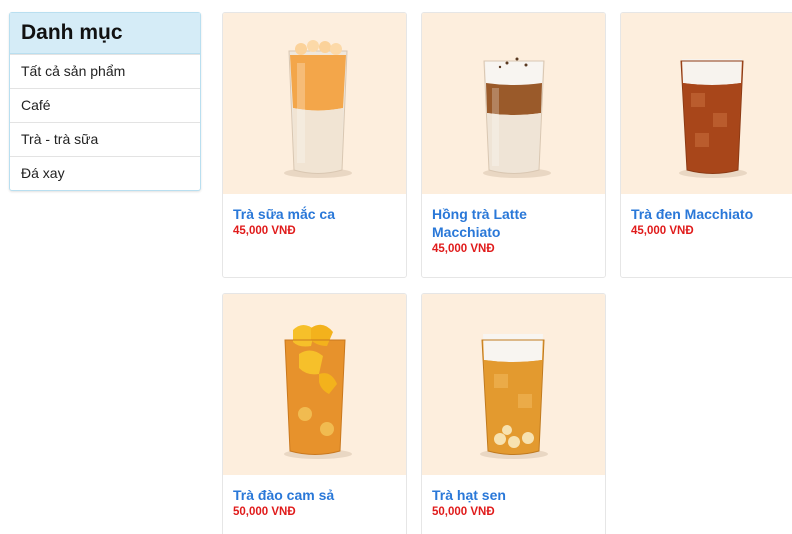 This screenshot has height=534, width=792. I want to click on latte-macchiato-icon, so click(517, 117).